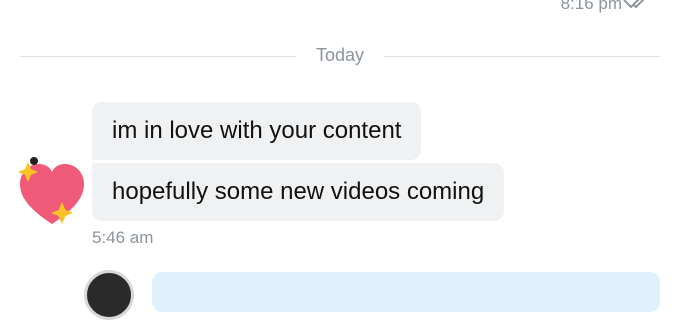  Describe the element at coordinates (109, 295) in the screenshot. I see `avatar` at that location.